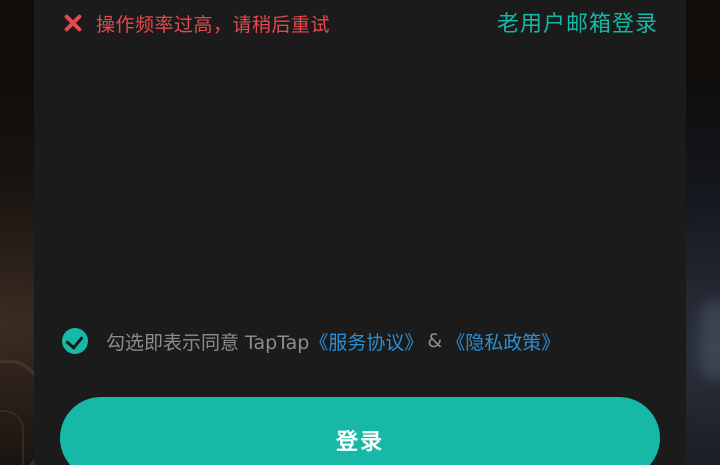  Describe the element at coordinates (503, 341) in the screenshot. I see `privacy-policy-link: 《隐私政策》` at that location.